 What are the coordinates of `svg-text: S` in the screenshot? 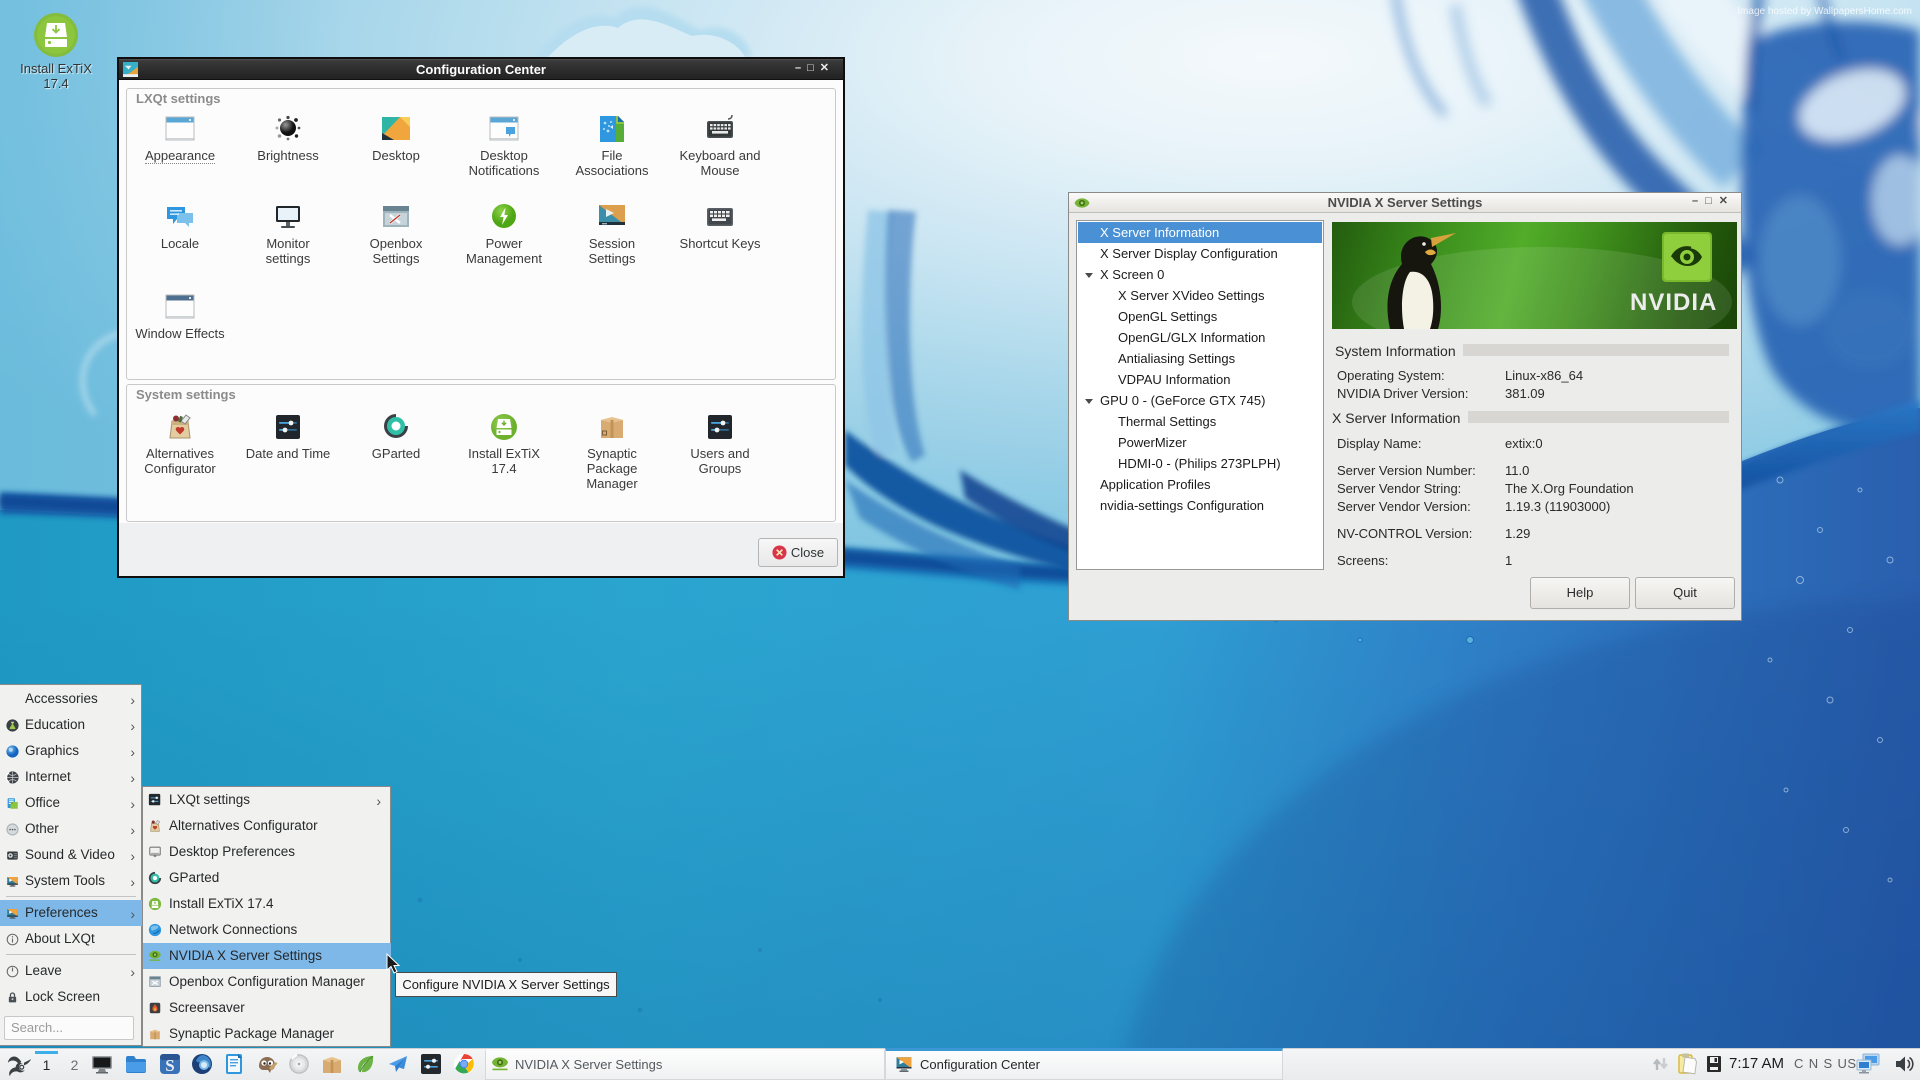 It's located at (169, 1065).